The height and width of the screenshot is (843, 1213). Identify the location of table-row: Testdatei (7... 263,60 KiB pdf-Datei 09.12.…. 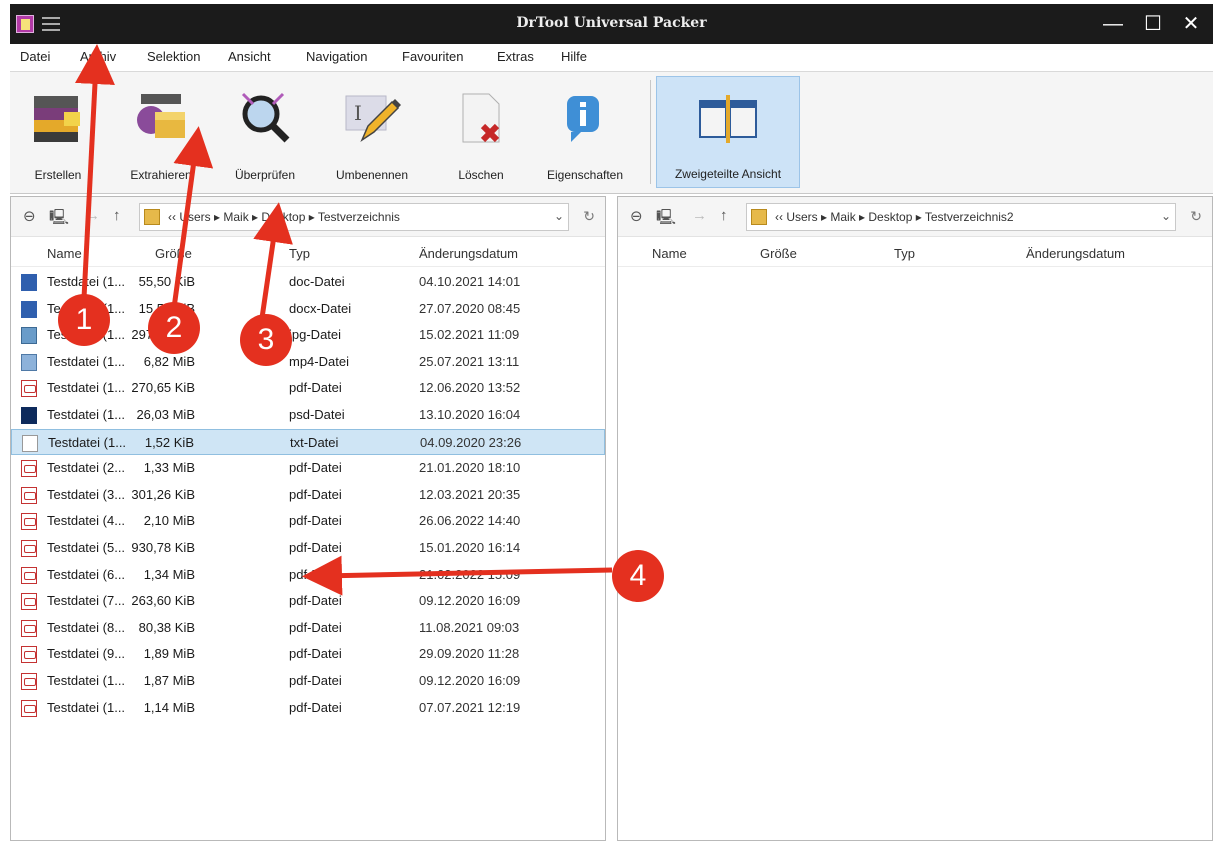
(308, 601).